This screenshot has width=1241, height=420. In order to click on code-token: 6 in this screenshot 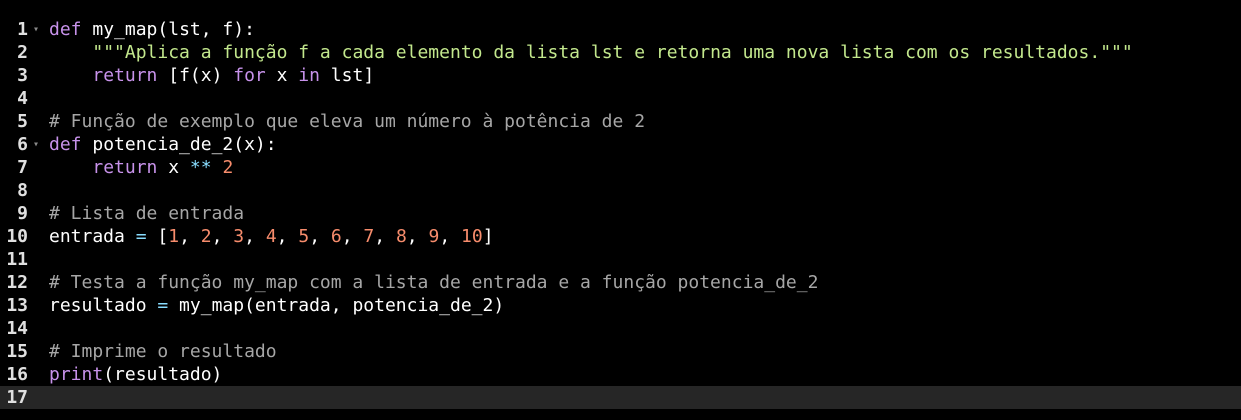, I will do `click(336, 236)`.